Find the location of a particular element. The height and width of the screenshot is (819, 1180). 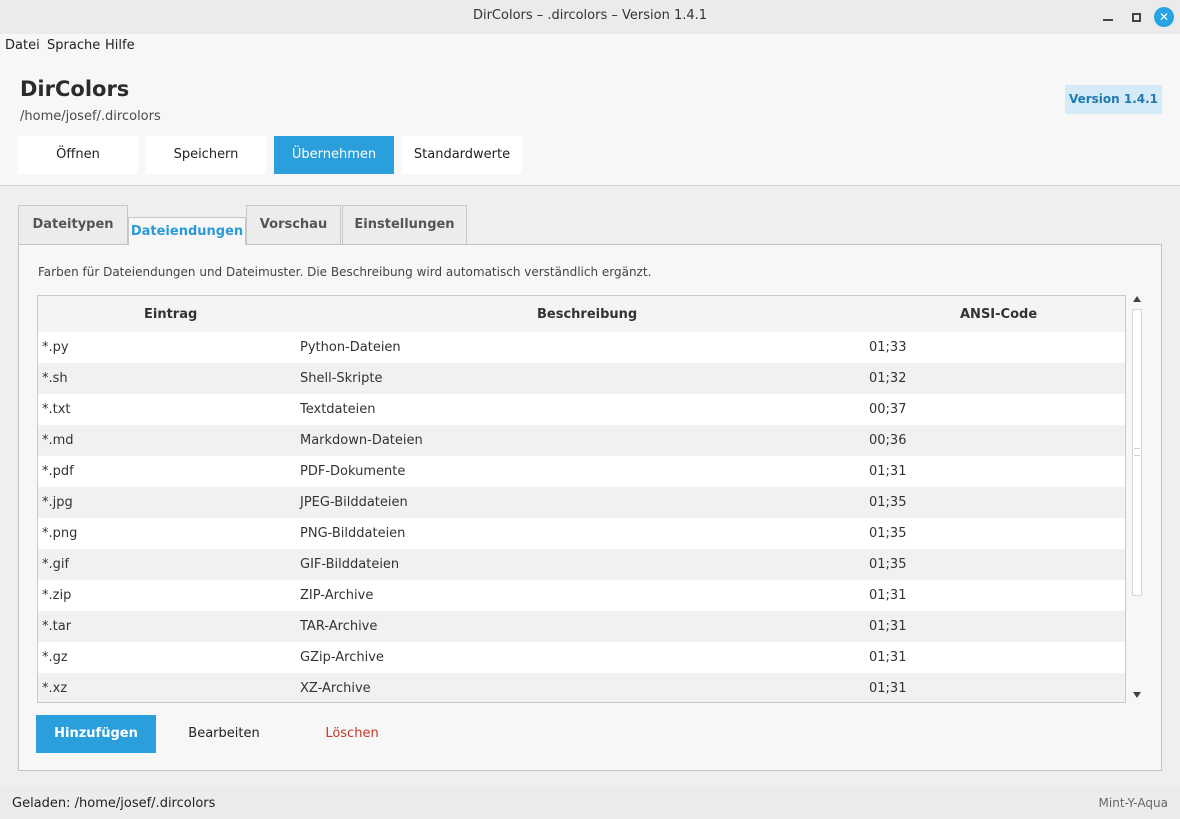

table-row: *.gif GIF-Bilddateien 01;35 is located at coordinates (581, 564).